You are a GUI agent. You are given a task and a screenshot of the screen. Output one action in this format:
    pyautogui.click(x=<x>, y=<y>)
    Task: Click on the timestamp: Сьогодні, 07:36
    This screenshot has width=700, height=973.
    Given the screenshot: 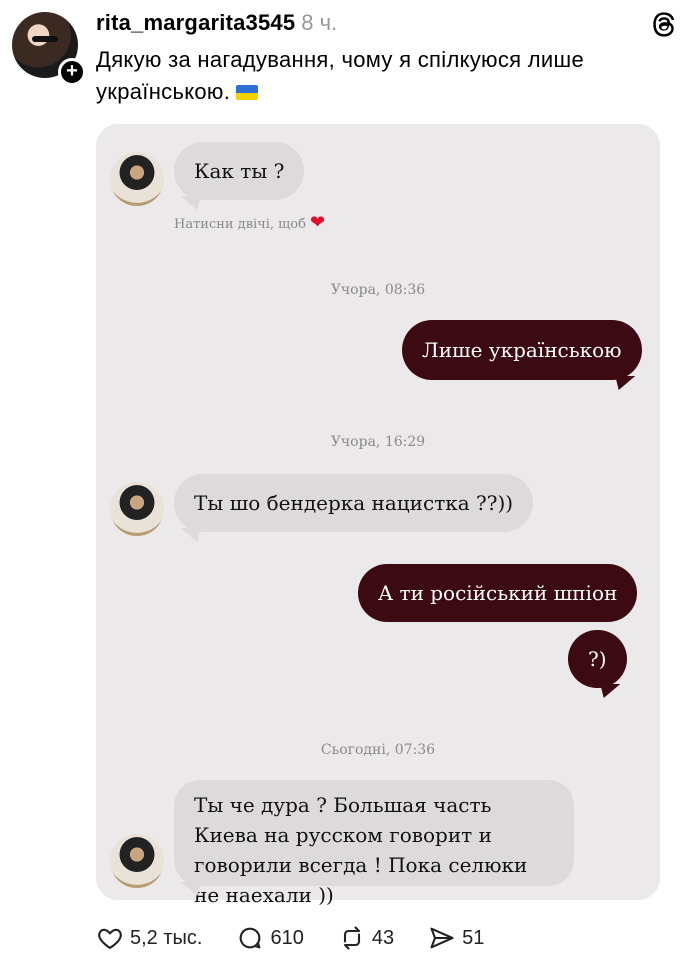 What is the action you would take?
    pyautogui.click(x=378, y=750)
    